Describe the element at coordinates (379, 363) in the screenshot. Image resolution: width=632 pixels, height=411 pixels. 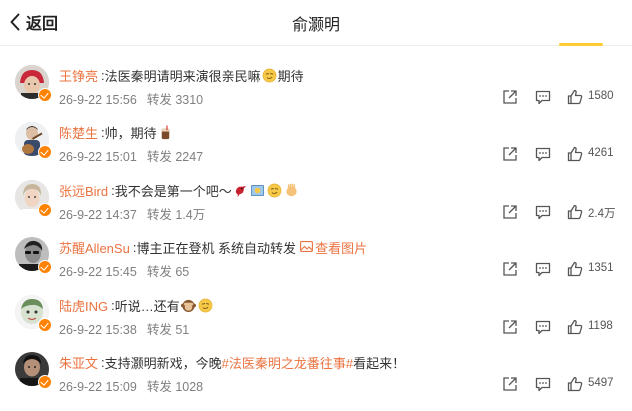
I see `comment-text-tail: 看起来！` at that location.